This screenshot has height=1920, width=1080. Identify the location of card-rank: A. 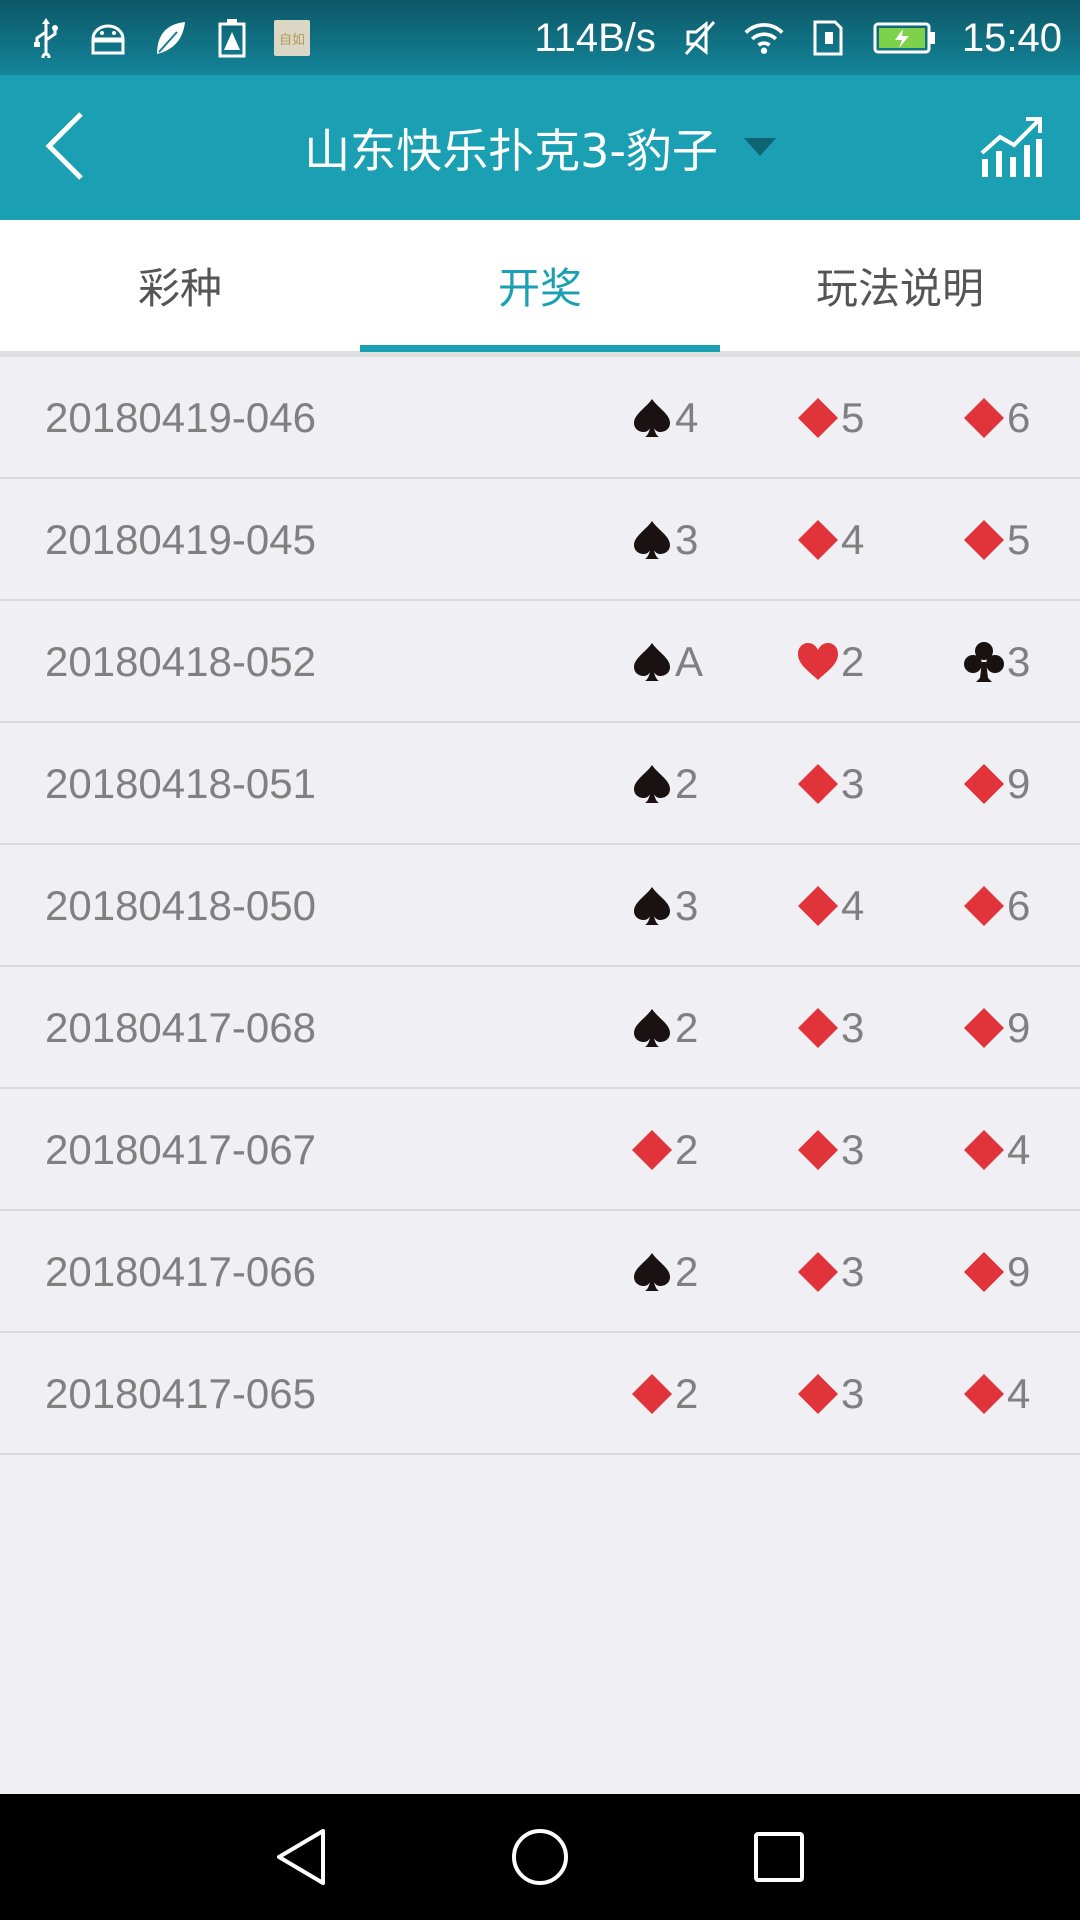
(689, 661).